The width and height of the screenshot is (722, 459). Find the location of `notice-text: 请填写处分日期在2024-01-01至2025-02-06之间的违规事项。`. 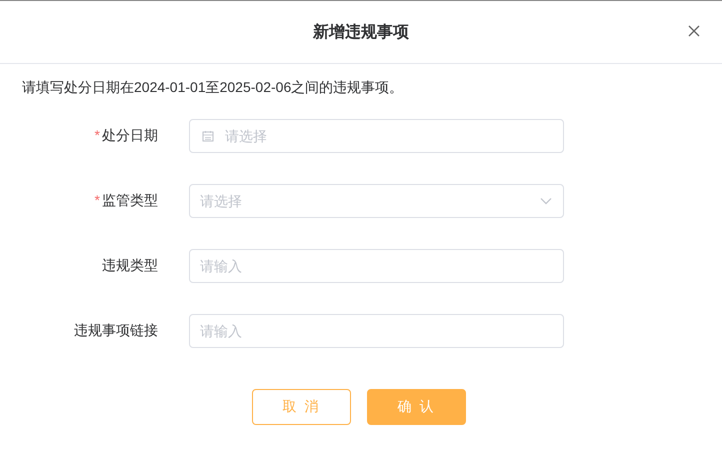

notice-text: 请填写处分日期在2024-01-01至2025-02-06之间的违规事项。 is located at coordinates (212, 87).